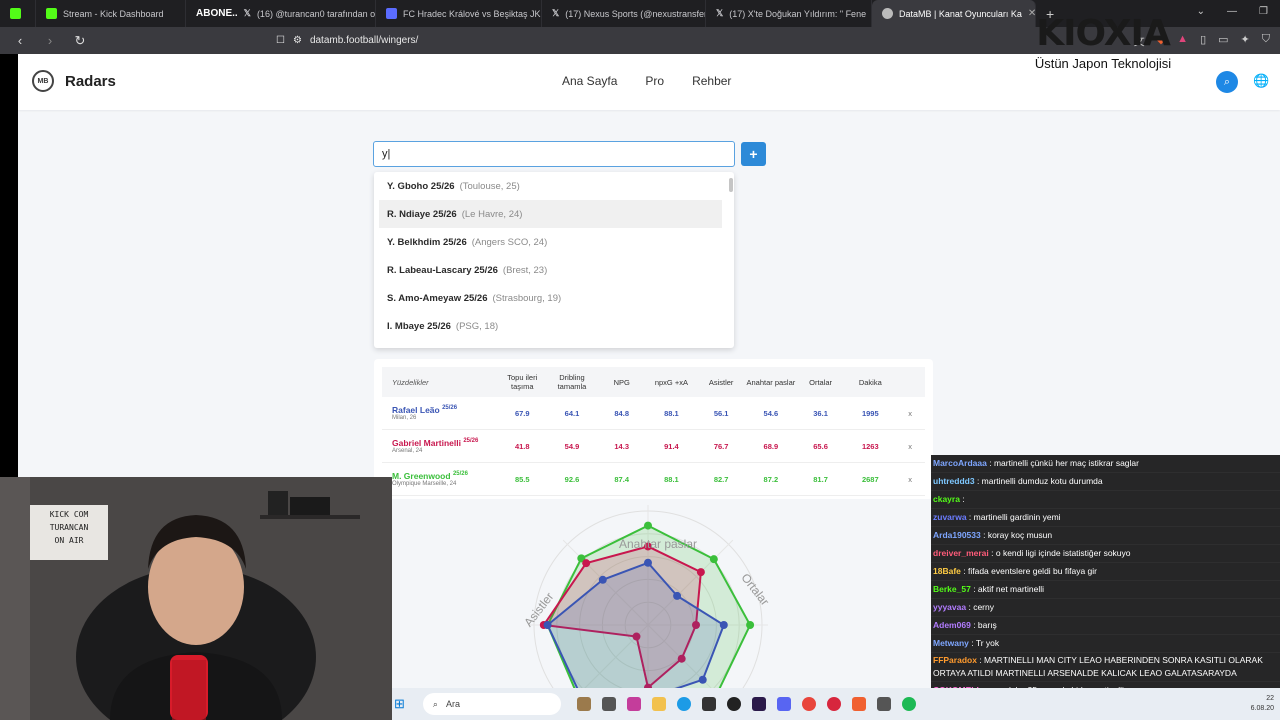  I want to click on globe-icon: 🌐, so click(1261, 81).